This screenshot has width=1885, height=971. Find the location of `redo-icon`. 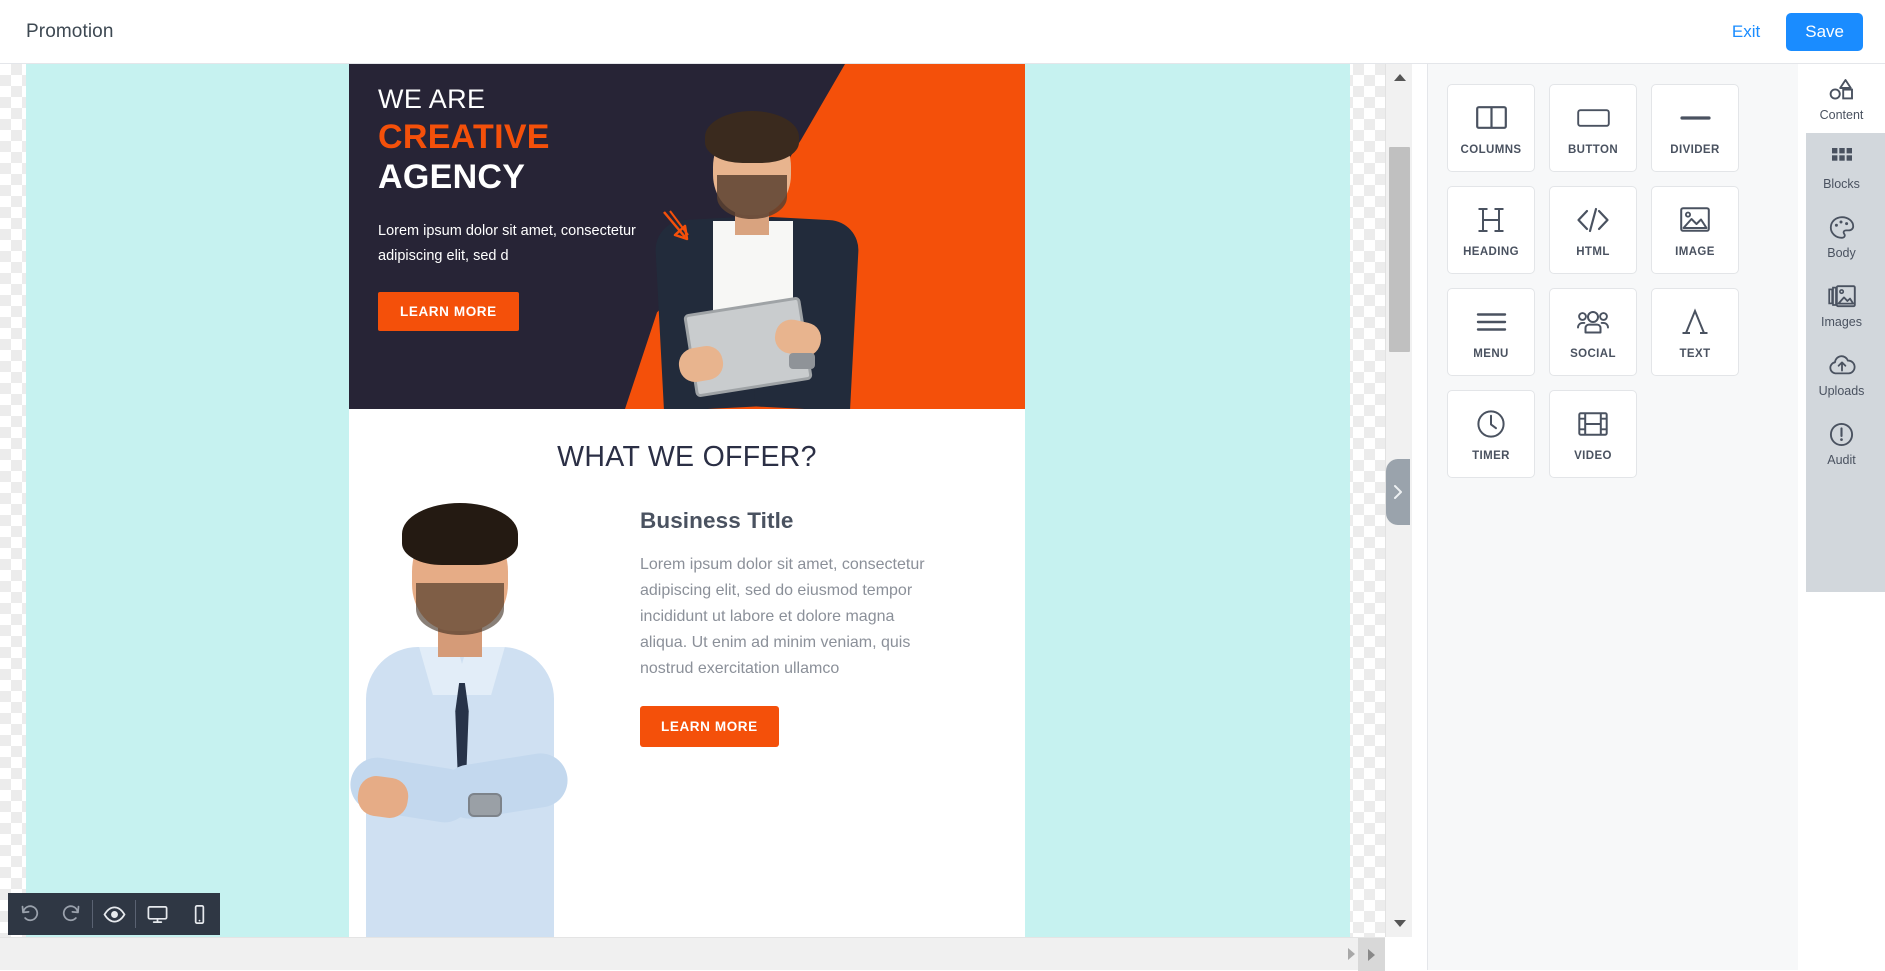

redo-icon is located at coordinates (70, 912).